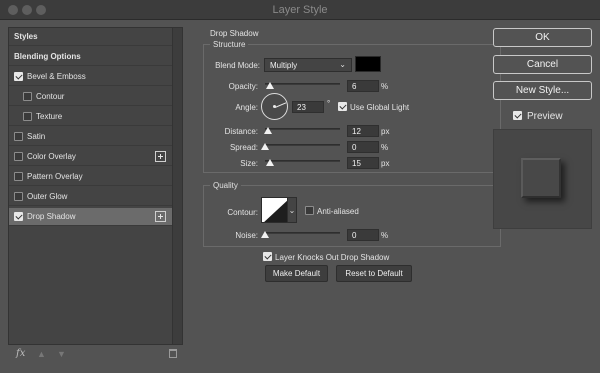 Image resolution: width=600 pixels, height=373 pixels. I want to click on sidebar-item-styles: Styles, so click(90, 37).